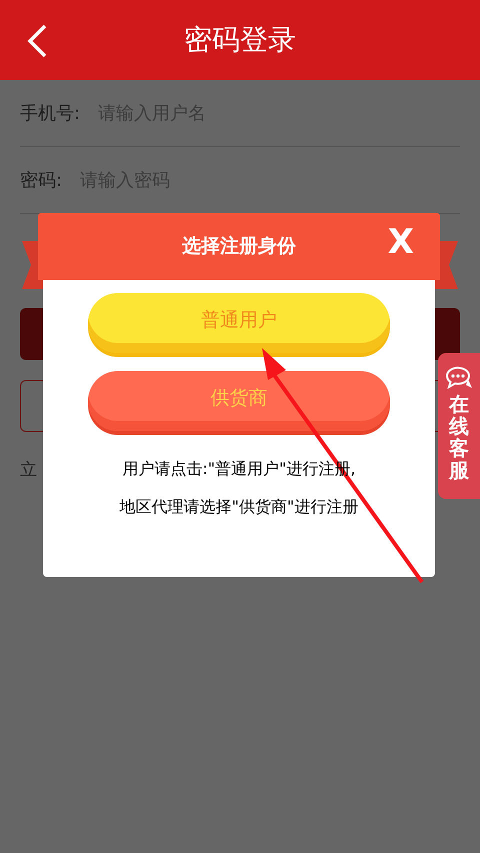 The image size is (480, 853). Describe the element at coordinates (459, 378) in the screenshot. I see `chat-icon` at that location.